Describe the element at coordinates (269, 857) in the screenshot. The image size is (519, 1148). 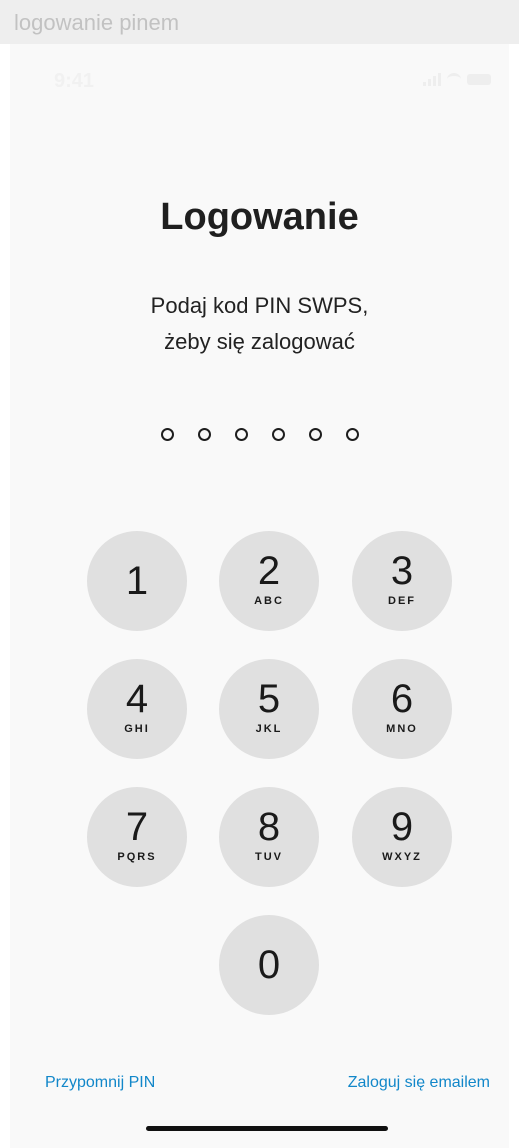
I see `key-letters: TUV` at that location.